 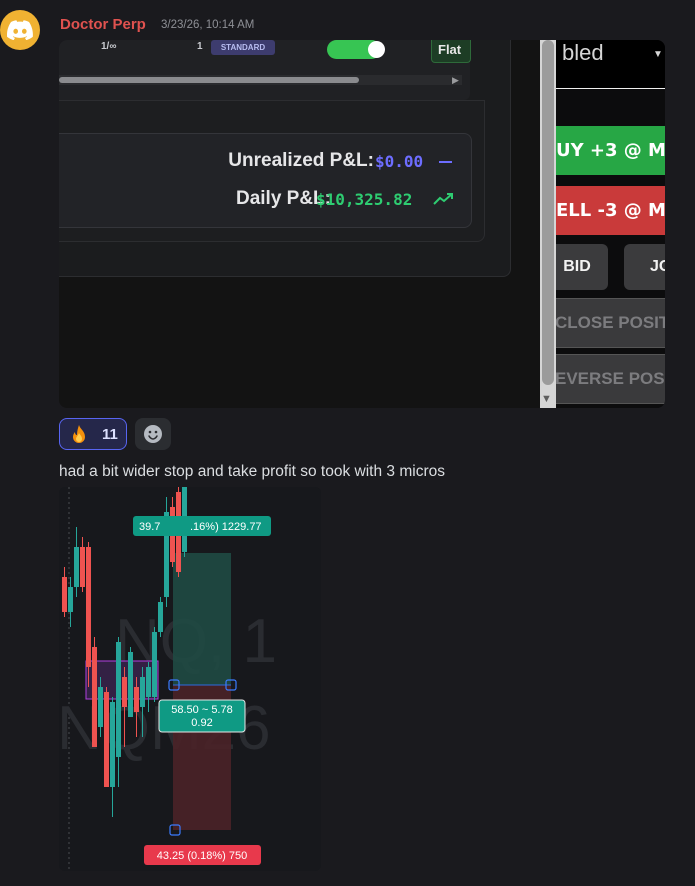 What do you see at coordinates (202, 619) in the screenshot?
I see `profit-zone` at bounding box center [202, 619].